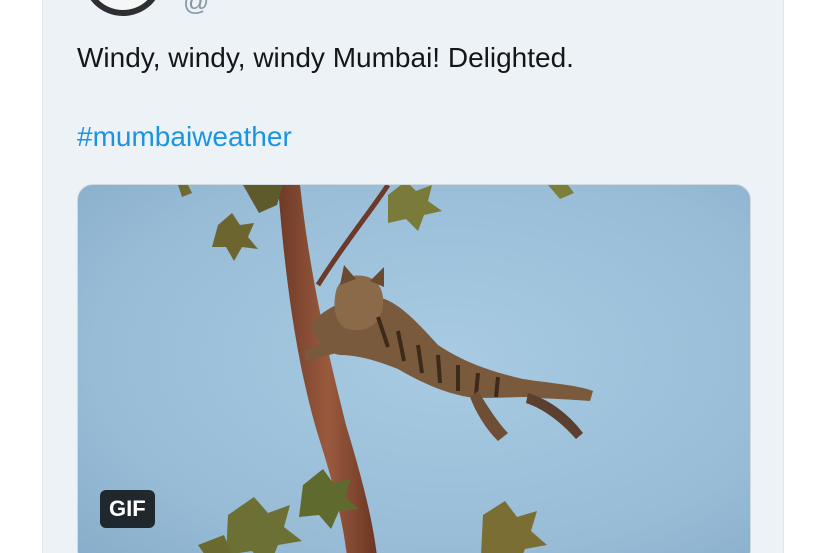 The height and width of the screenshot is (553, 824). Describe the element at coordinates (184, 137) in the screenshot. I see `hashtag-link: #mumbaiweather` at that location.